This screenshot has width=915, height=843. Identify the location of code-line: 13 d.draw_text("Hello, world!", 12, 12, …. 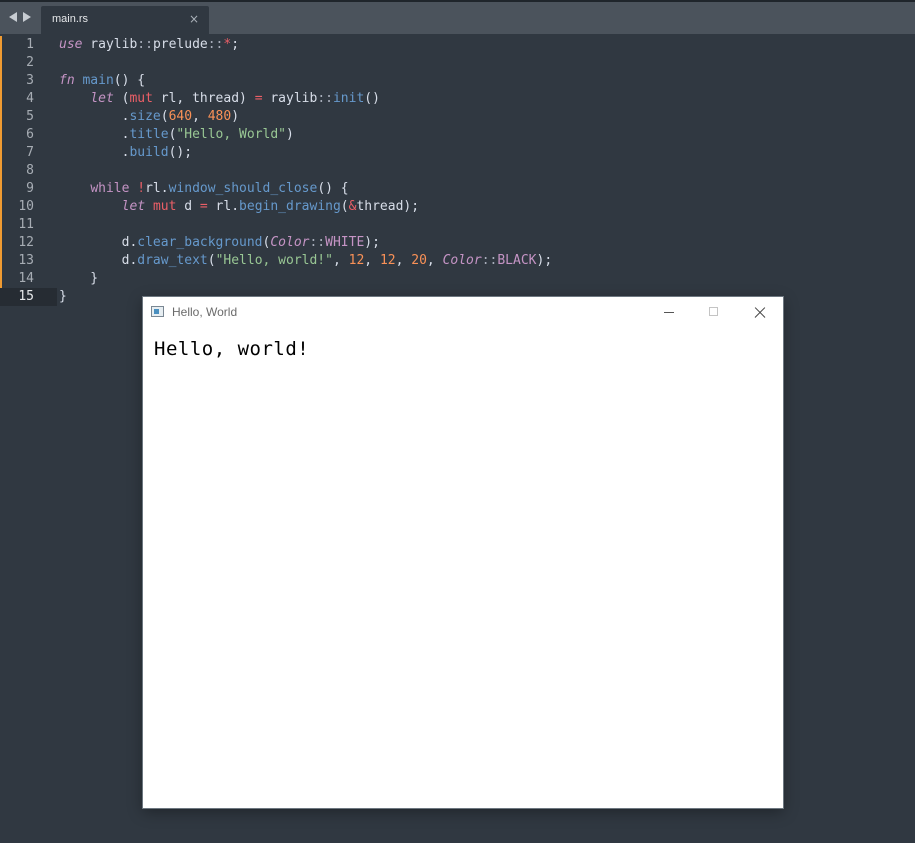
(457, 261).